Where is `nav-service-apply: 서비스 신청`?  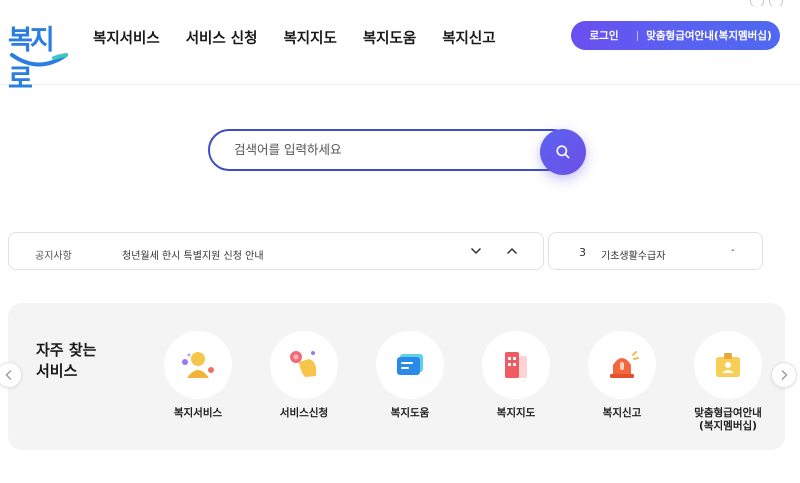
nav-service-apply: 서비스 신청 is located at coordinates (222, 37).